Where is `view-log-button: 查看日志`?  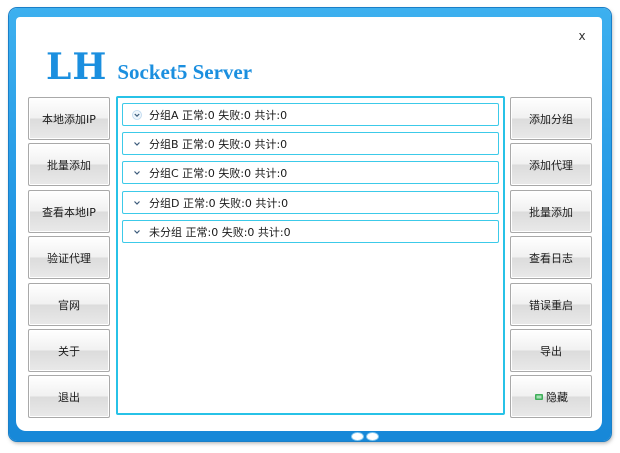
view-log-button: 查看日志 is located at coordinates (551, 257).